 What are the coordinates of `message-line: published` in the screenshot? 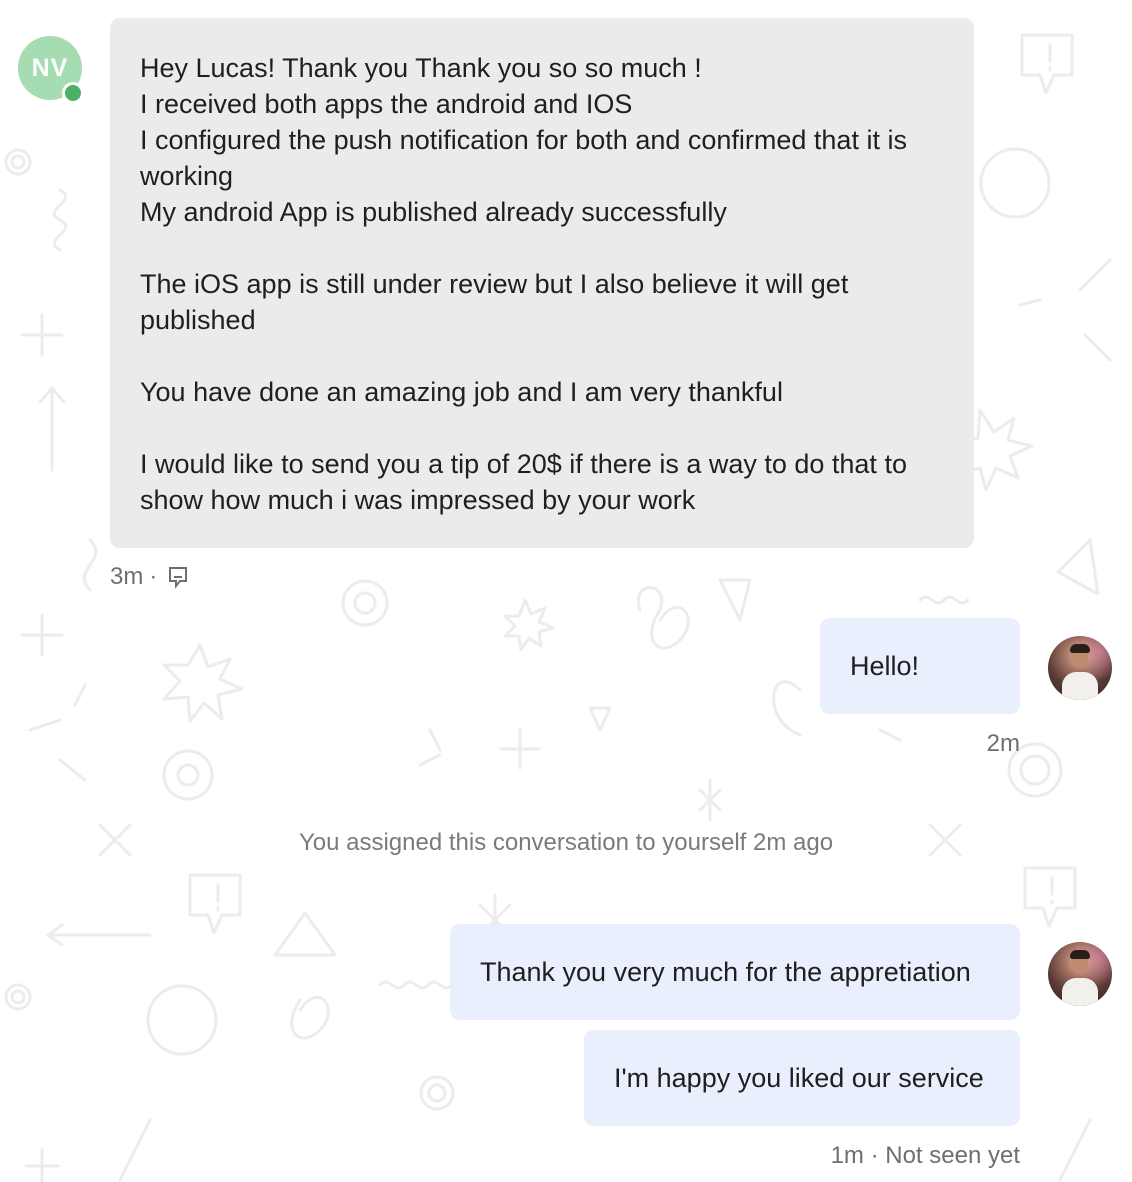 It's located at (198, 320).